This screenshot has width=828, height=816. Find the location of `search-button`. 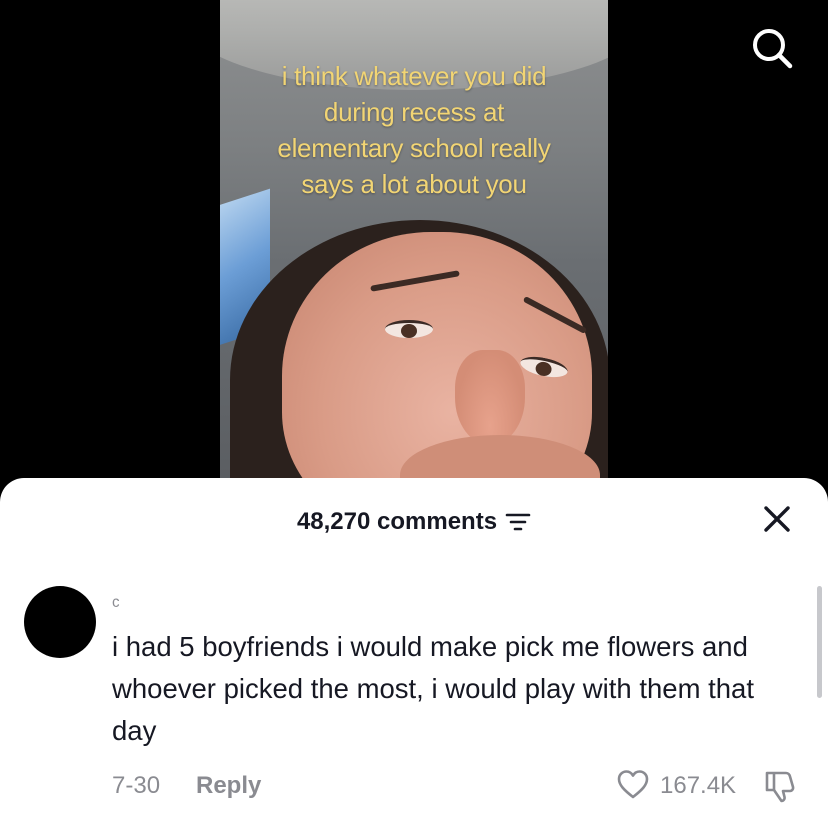

search-button is located at coordinates (772, 48).